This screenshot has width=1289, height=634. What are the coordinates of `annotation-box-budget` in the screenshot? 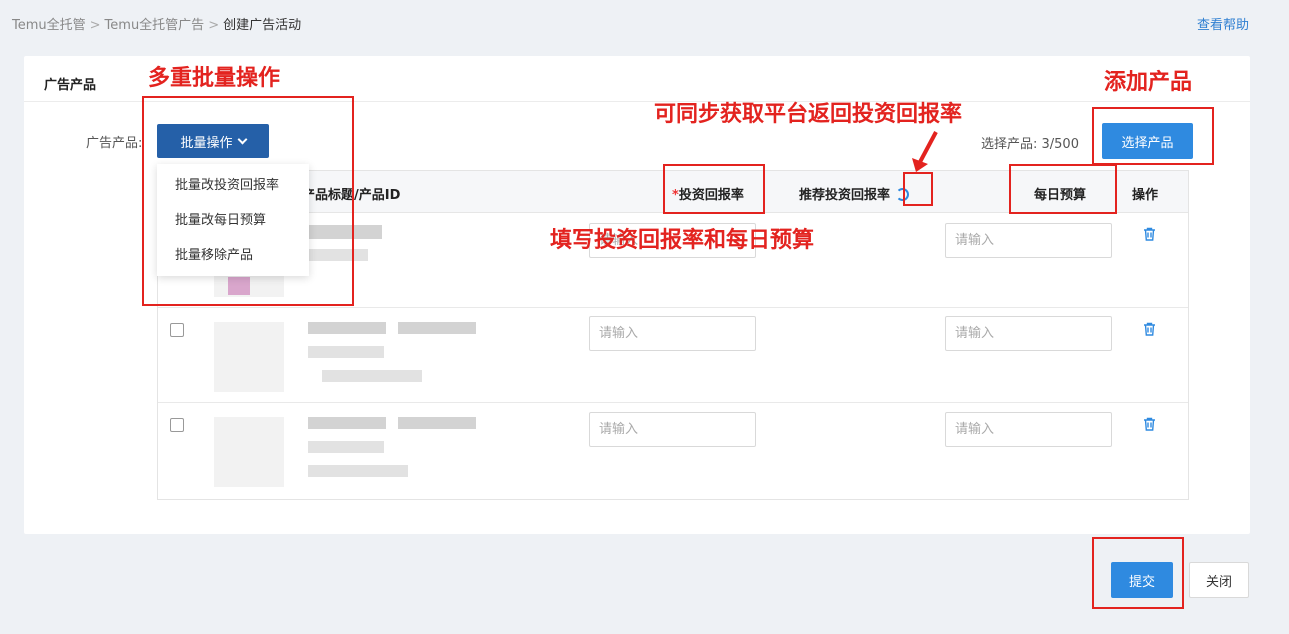 It's located at (1063, 189).